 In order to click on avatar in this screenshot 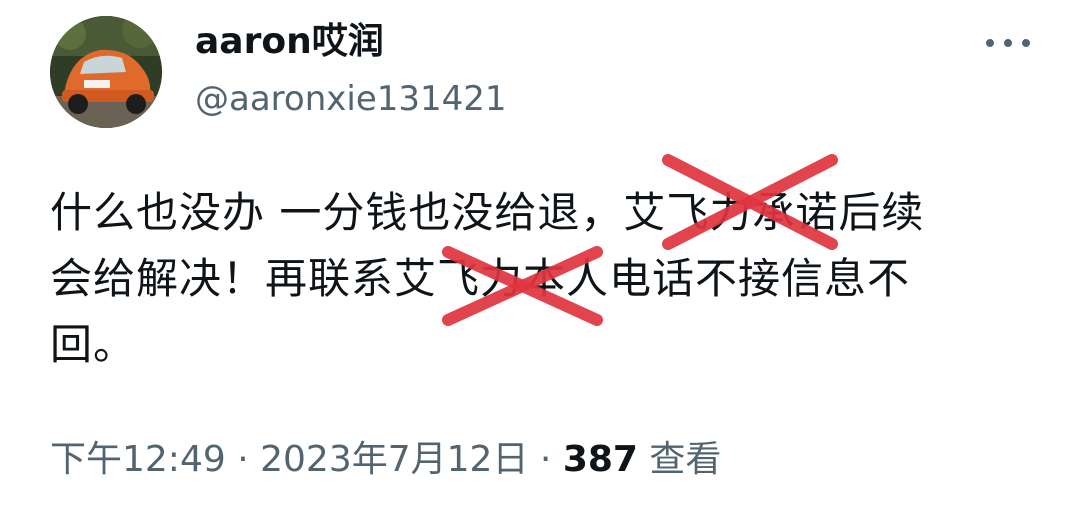, I will do `click(106, 72)`.